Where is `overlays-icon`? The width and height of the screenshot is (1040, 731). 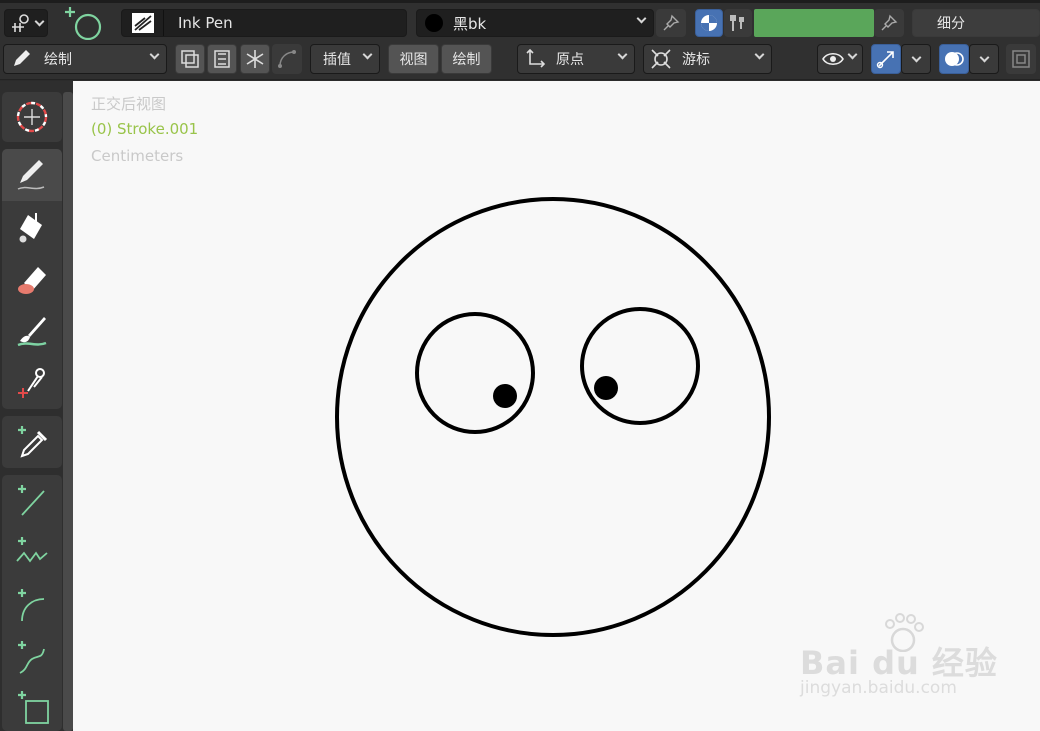 overlays-icon is located at coordinates (954, 59).